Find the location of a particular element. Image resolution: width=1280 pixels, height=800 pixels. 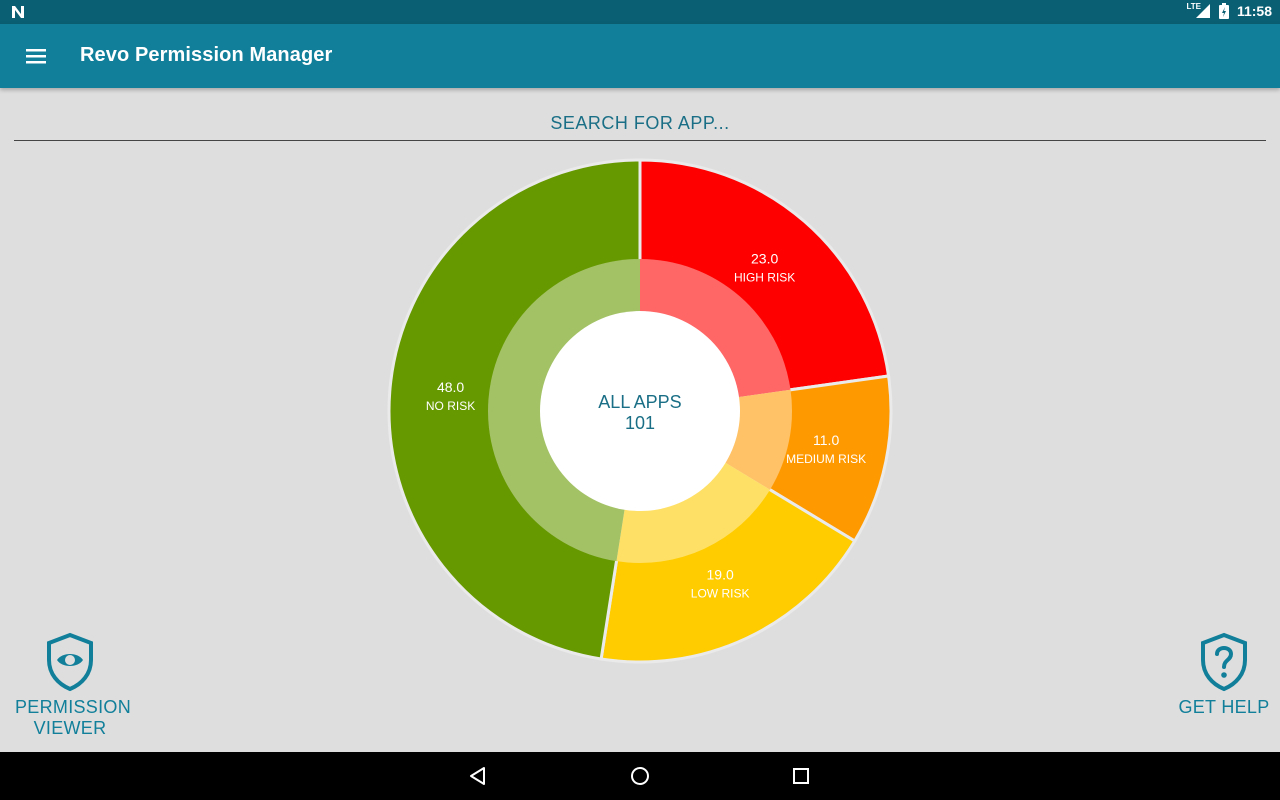

center-value: 101 is located at coordinates (640, 423).